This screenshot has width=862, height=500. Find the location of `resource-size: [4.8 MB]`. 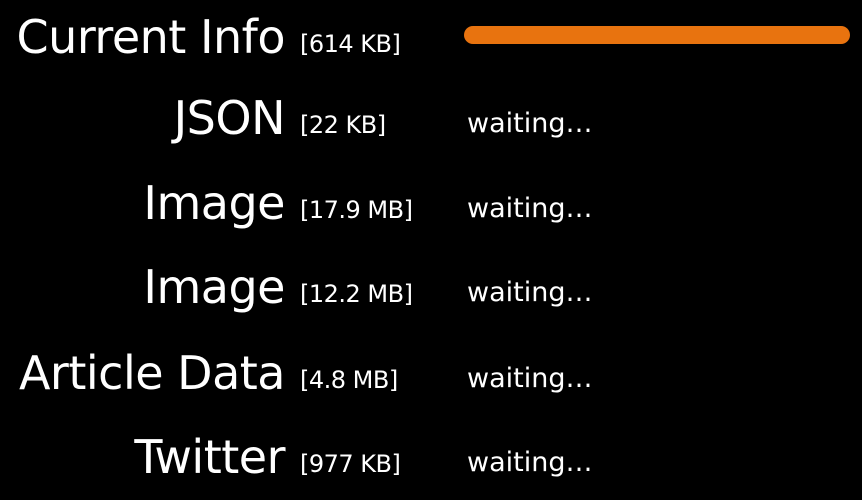

resource-size: [4.8 MB] is located at coordinates (349, 380).